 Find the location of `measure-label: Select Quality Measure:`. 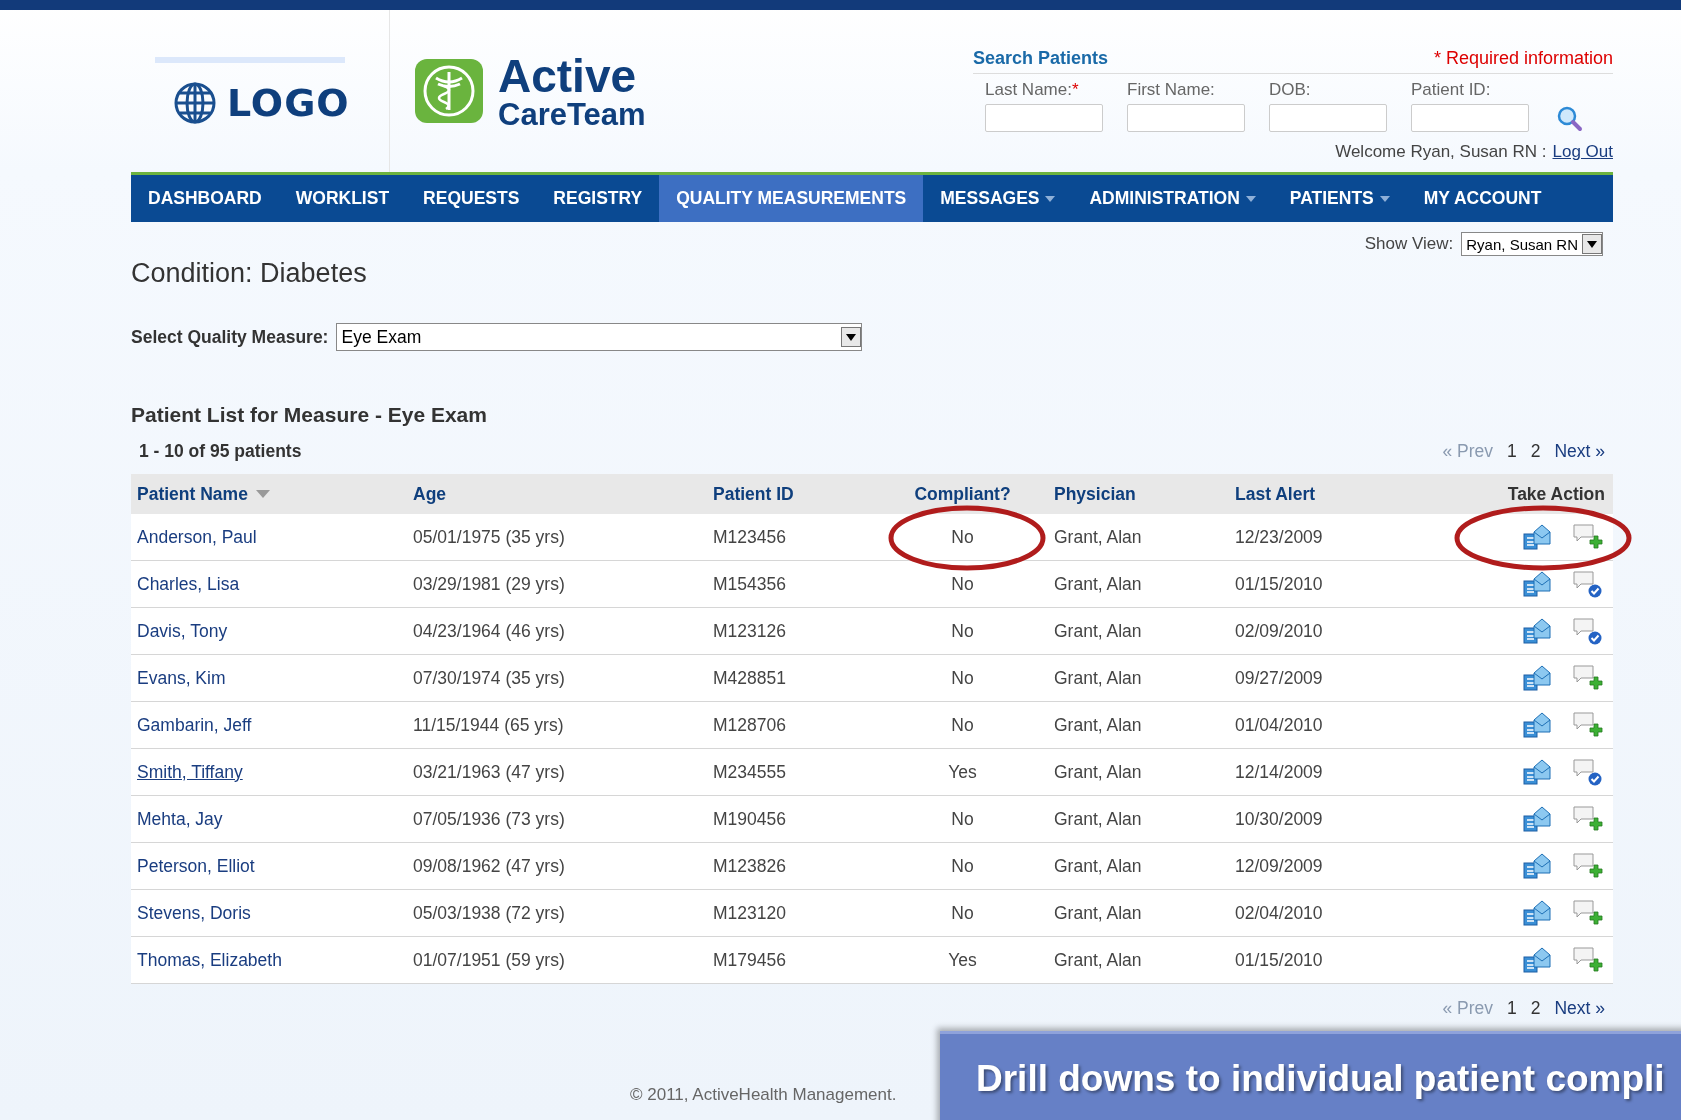

measure-label: Select Quality Measure: is located at coordinates (230, 337).